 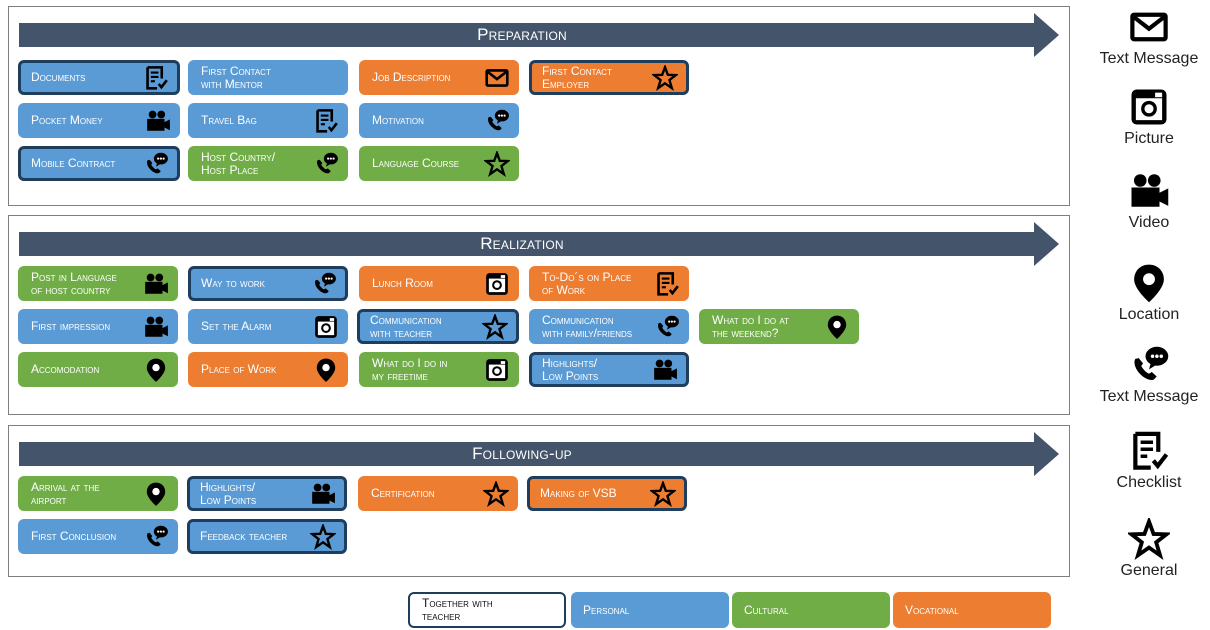 I want to click on card-motivation: Motivation, so click(x=439, y=120).